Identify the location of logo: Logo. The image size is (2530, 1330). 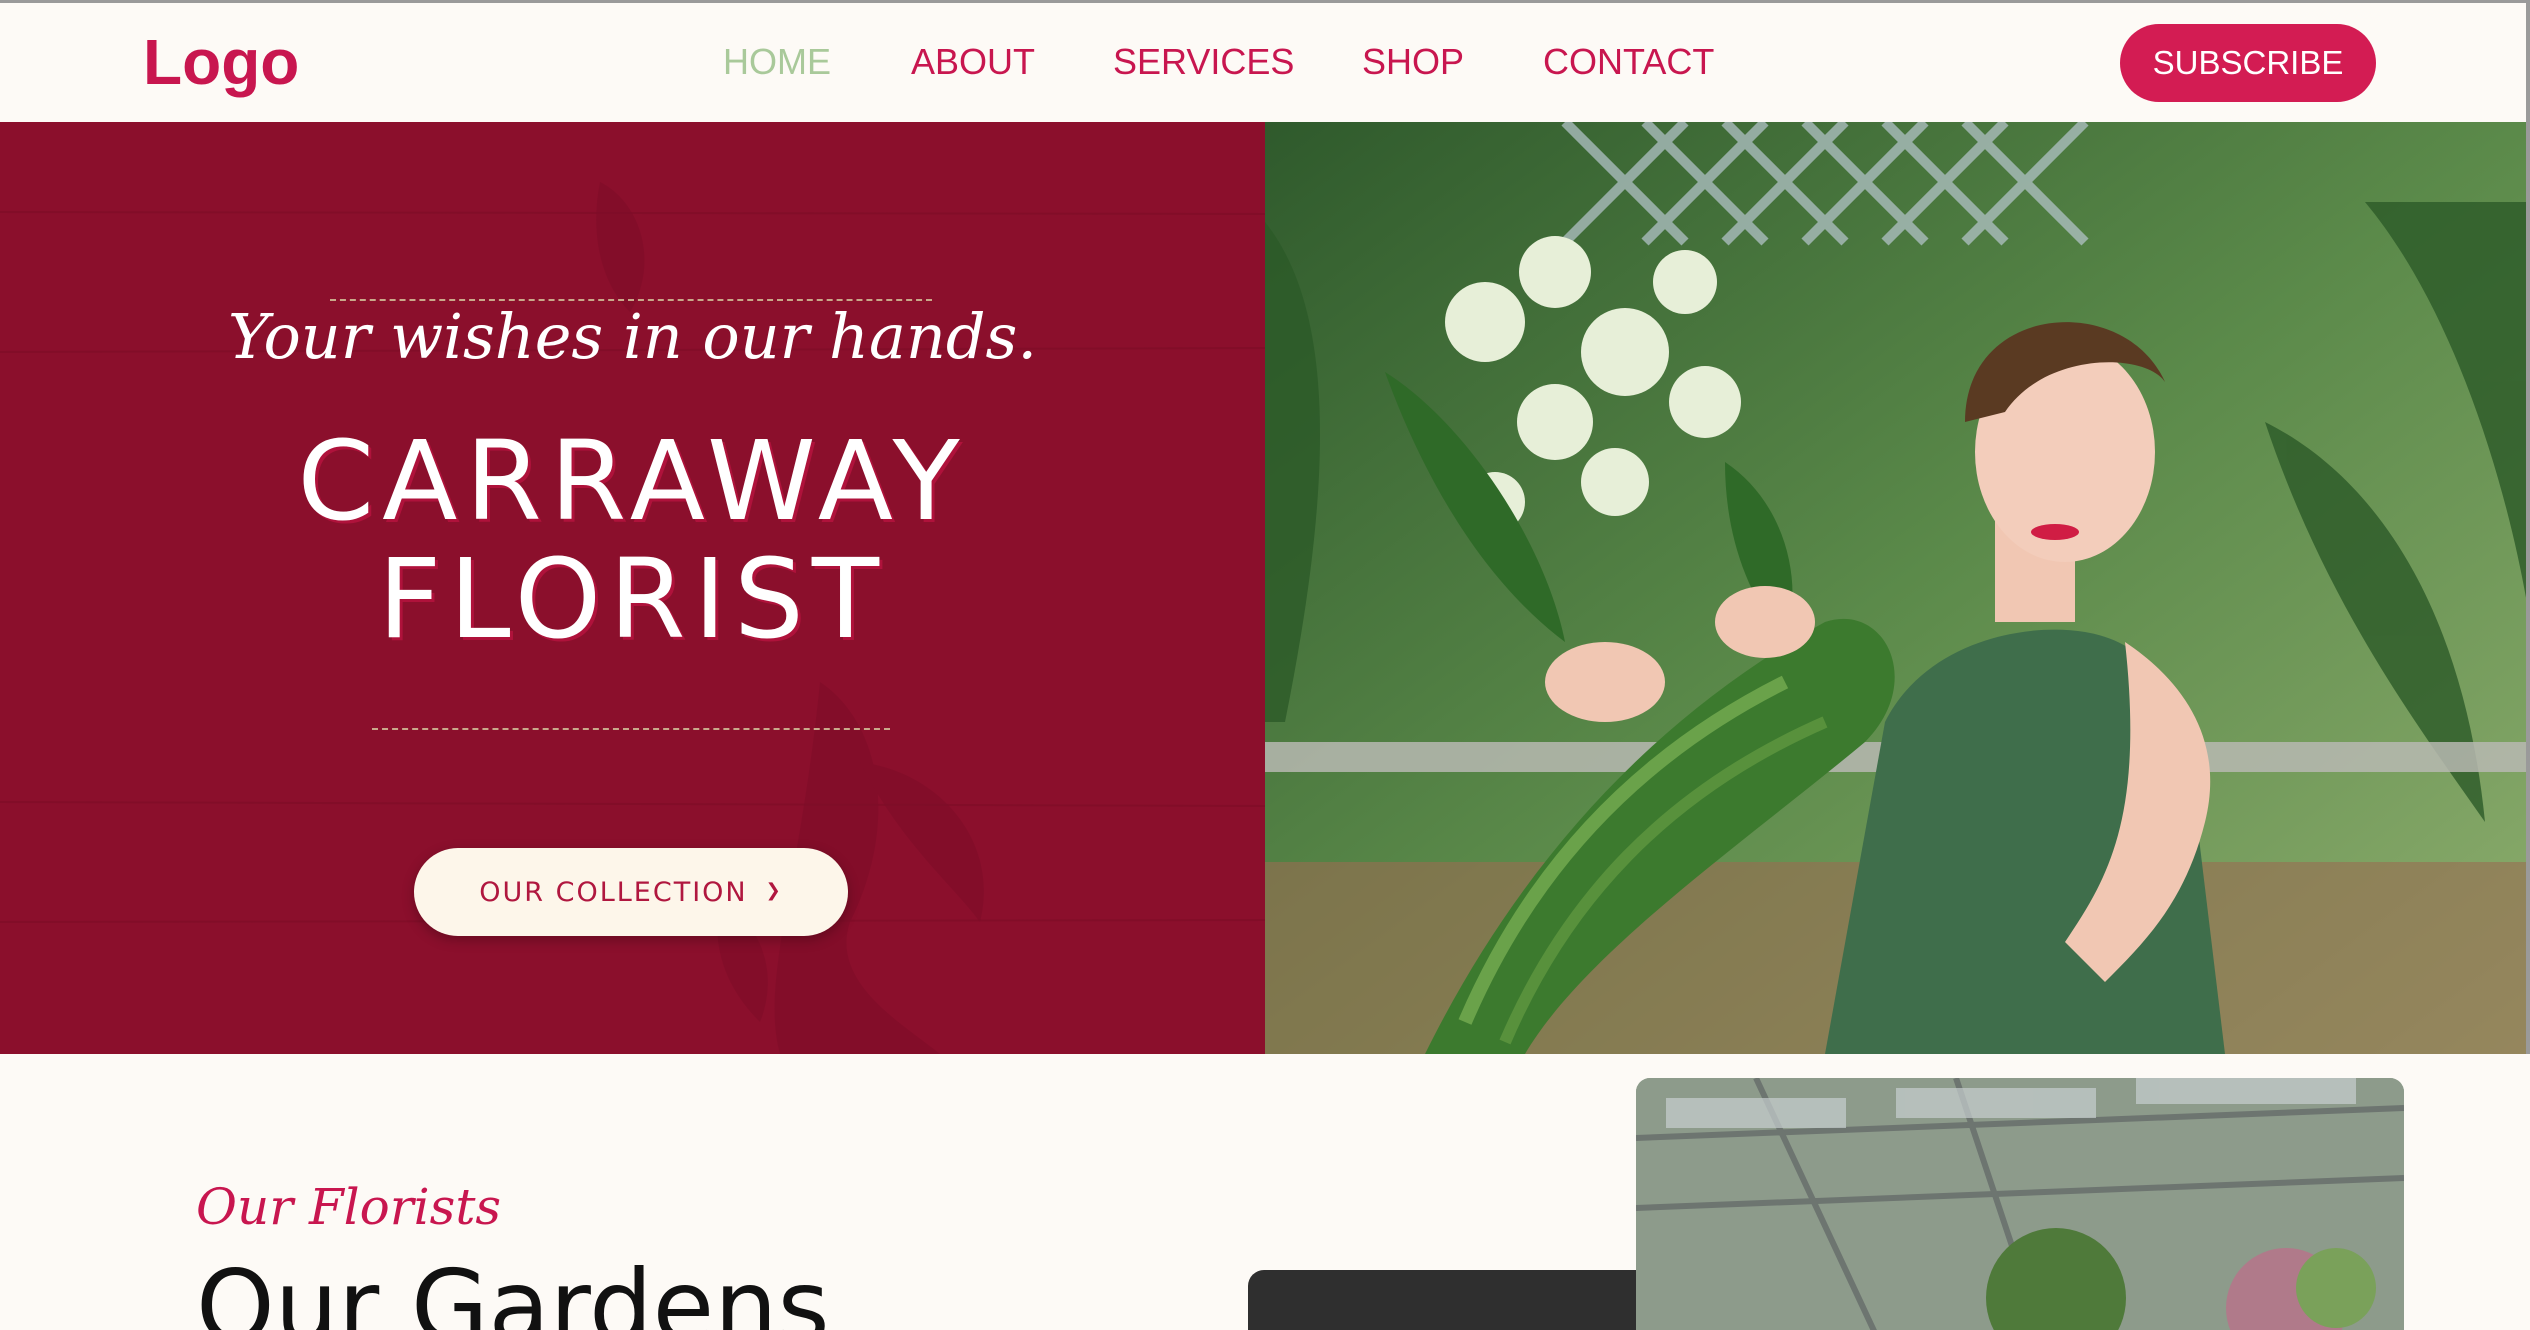
(221, 62).